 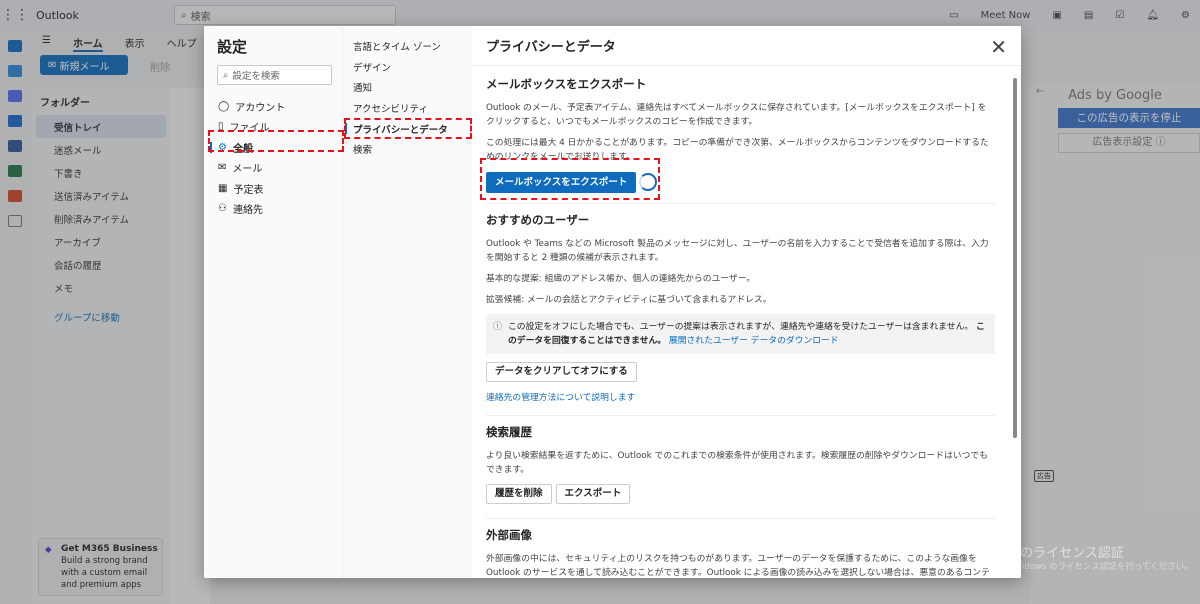 What do you see at coordinates (746, 46) in the screenshot?
I see `page-title: プライバシーとデータ` at bounding box center [746, 46].